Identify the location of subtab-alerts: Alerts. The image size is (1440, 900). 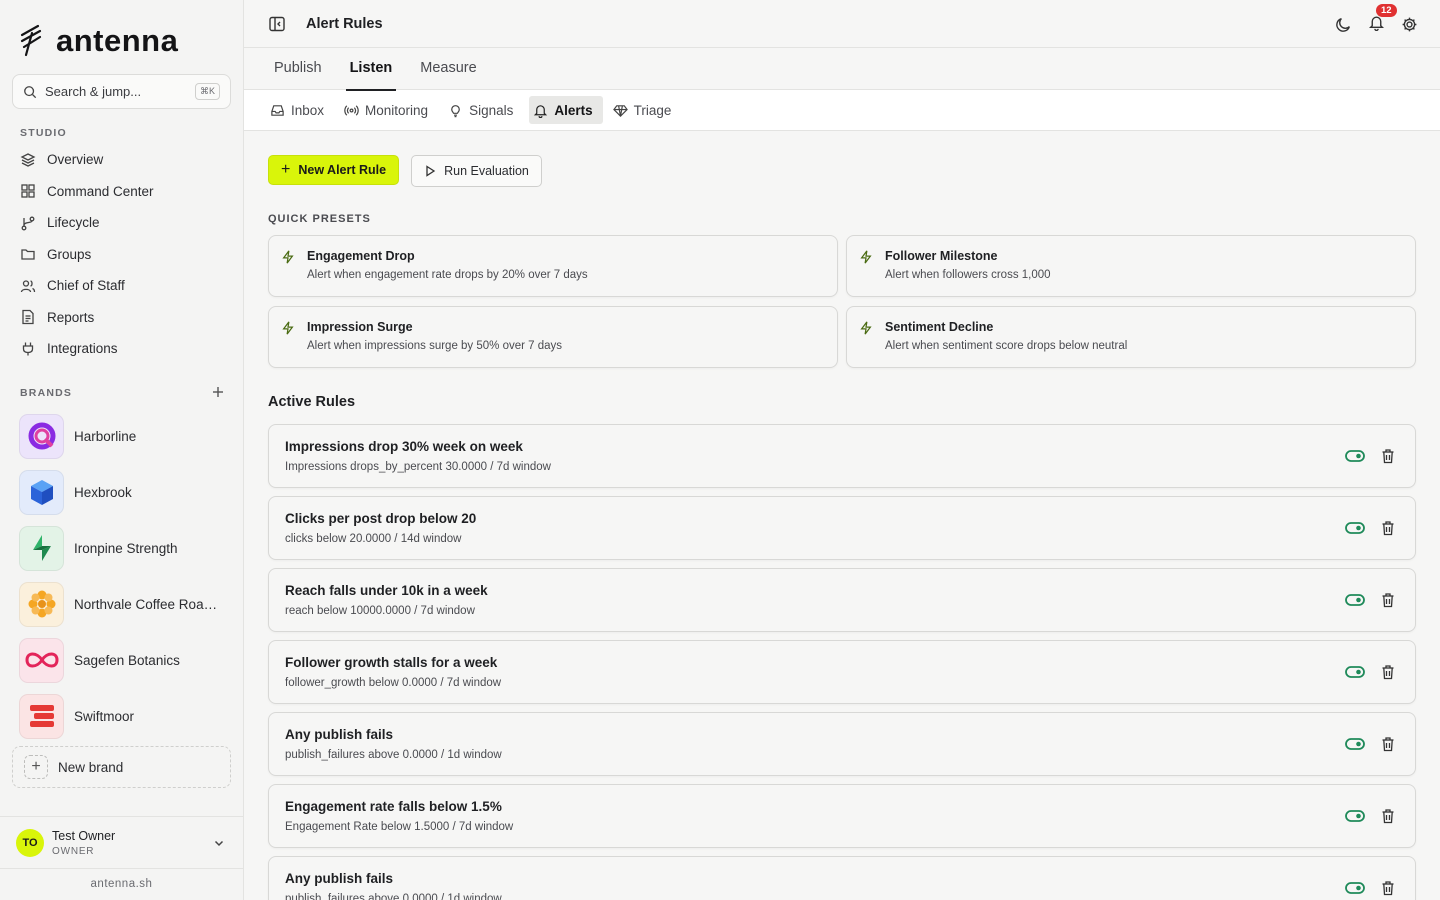
(566, 110).